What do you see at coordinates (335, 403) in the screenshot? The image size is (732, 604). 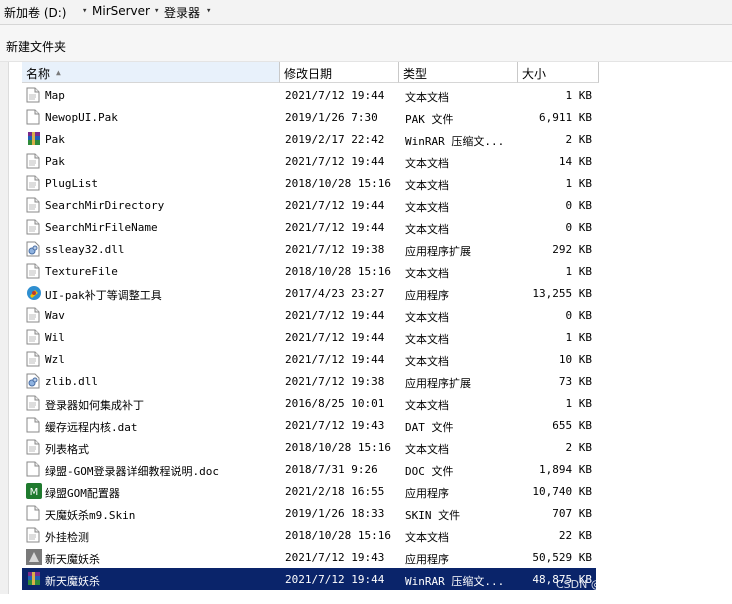 I see `file-modified-date: 2016/8/25 10:01` at bounding box center [335, 403].